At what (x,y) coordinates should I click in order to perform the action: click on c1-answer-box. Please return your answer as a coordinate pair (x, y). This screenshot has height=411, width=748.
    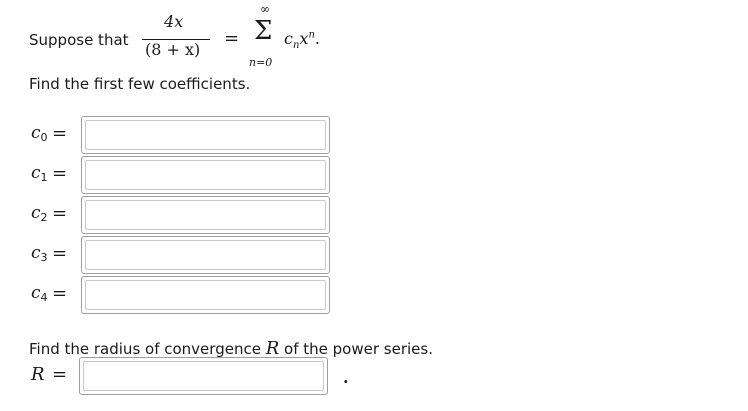
    Looking at the image, I should click on (205, 175).